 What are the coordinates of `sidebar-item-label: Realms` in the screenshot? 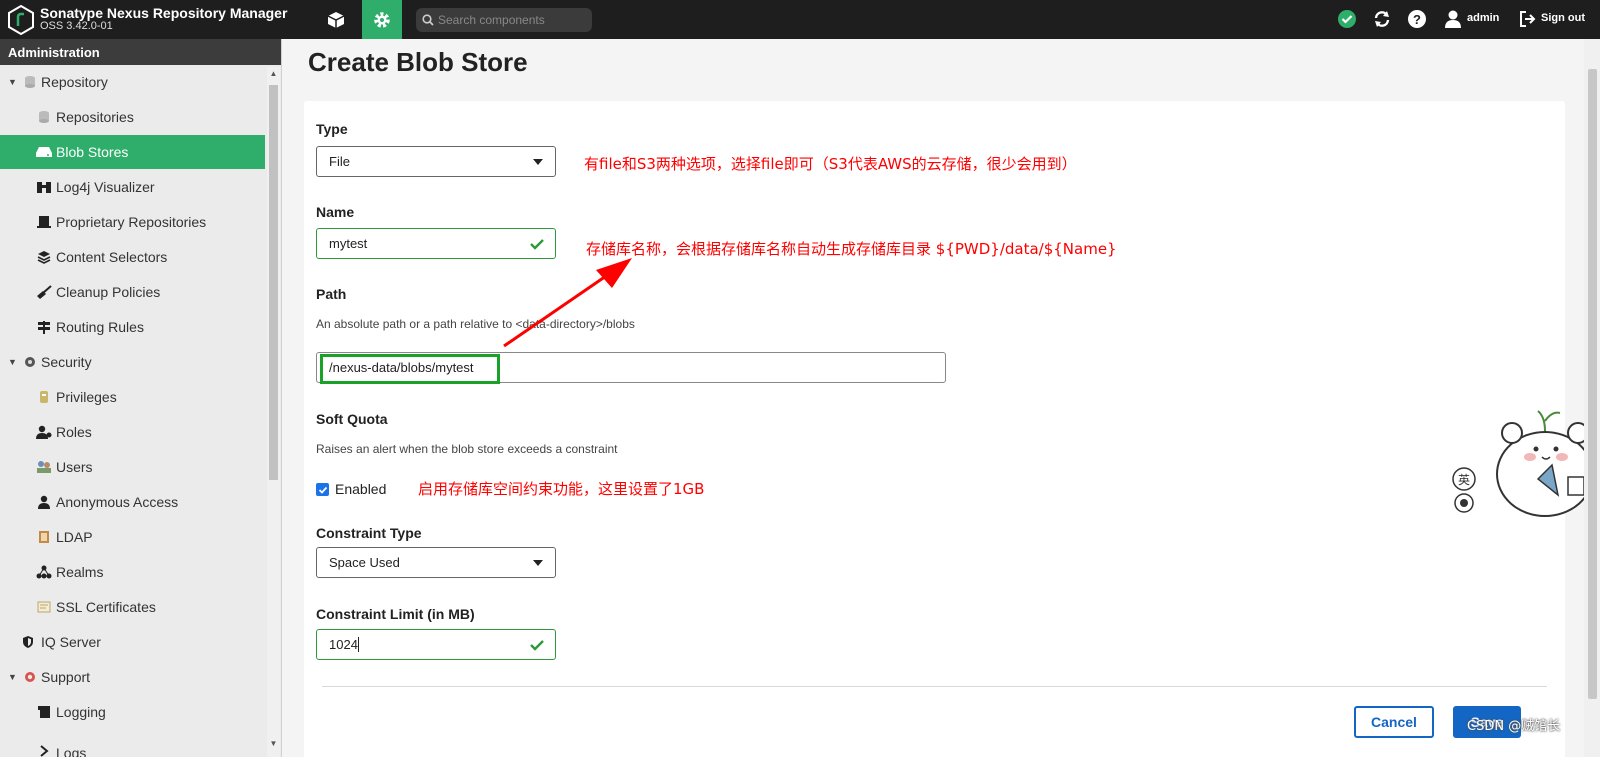 It's located at (80, 572).